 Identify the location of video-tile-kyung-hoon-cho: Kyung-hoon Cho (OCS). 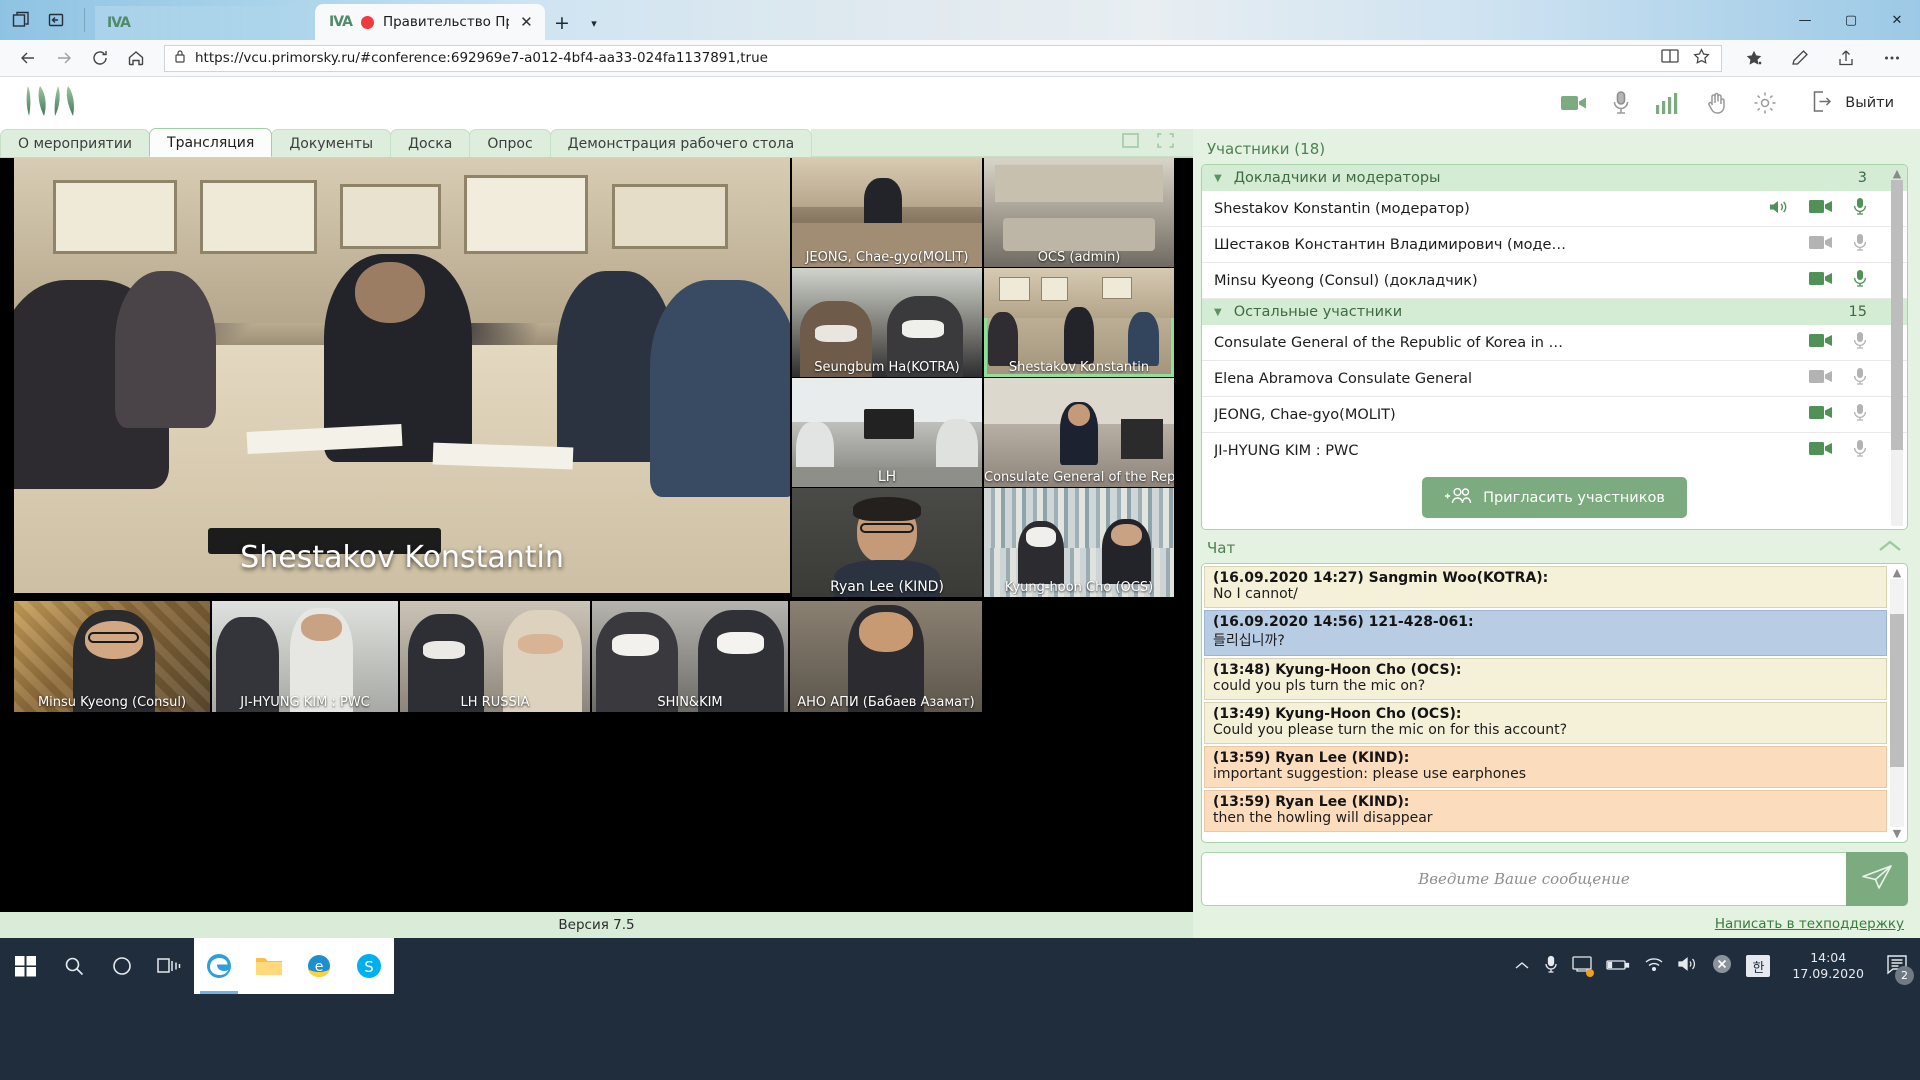
(1079, 542).